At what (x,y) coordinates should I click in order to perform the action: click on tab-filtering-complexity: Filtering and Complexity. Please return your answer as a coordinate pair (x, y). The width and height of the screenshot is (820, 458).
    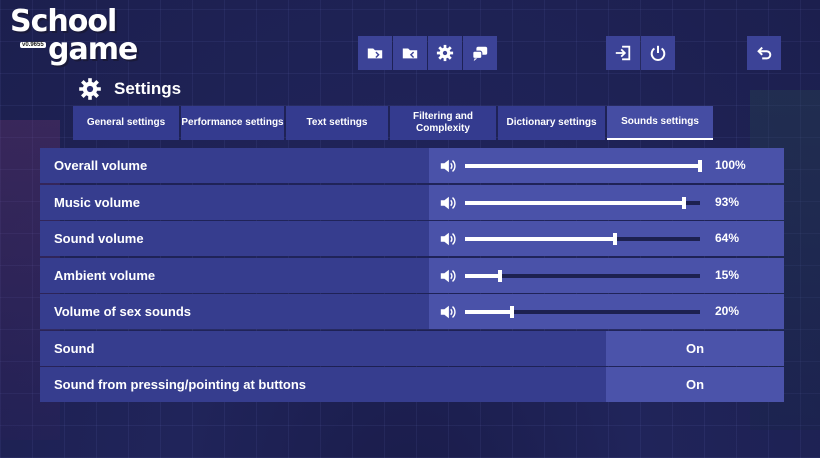
    Looking at the image, I should click on (443, 123).